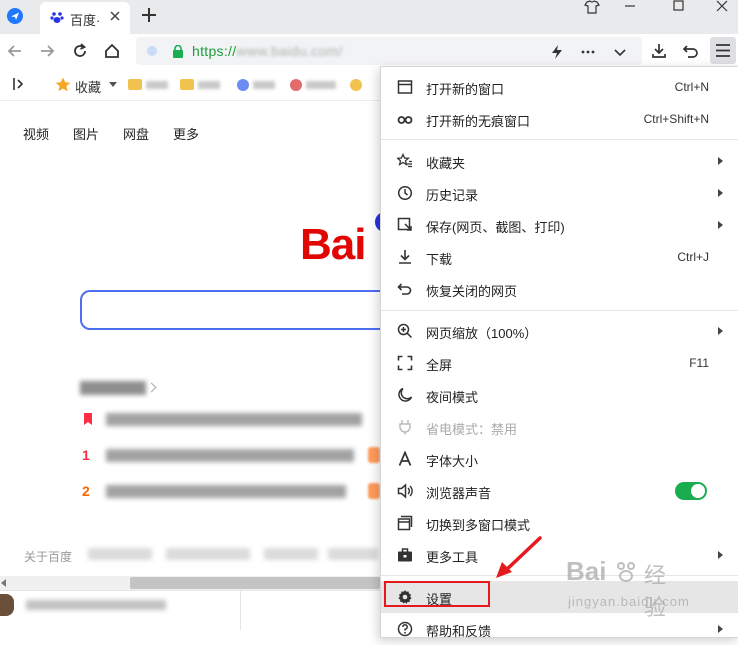 The image size is (738, 645). I want to click on hot-rank: 2, so click(86, 491).